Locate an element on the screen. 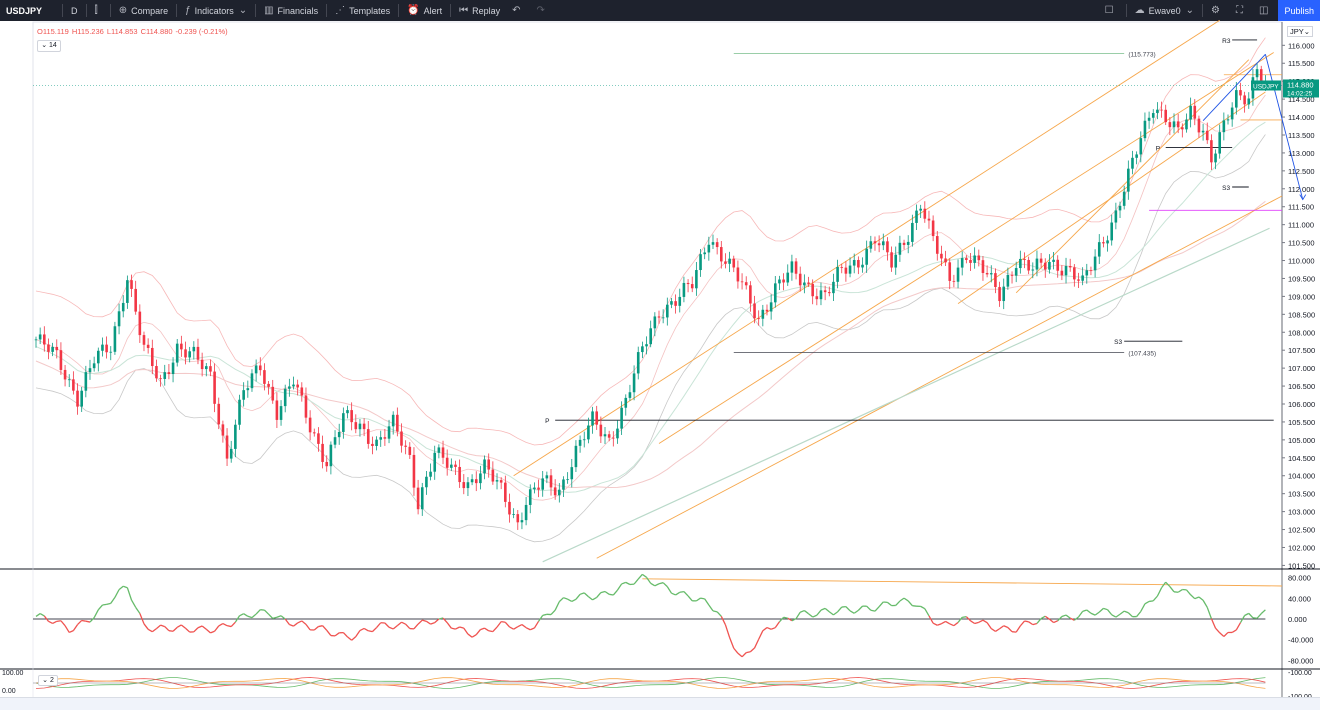 The width and height of the screenshot is (1320, 710). bar-countdown: 14:02:25 is located at coordinates (1300, 93).